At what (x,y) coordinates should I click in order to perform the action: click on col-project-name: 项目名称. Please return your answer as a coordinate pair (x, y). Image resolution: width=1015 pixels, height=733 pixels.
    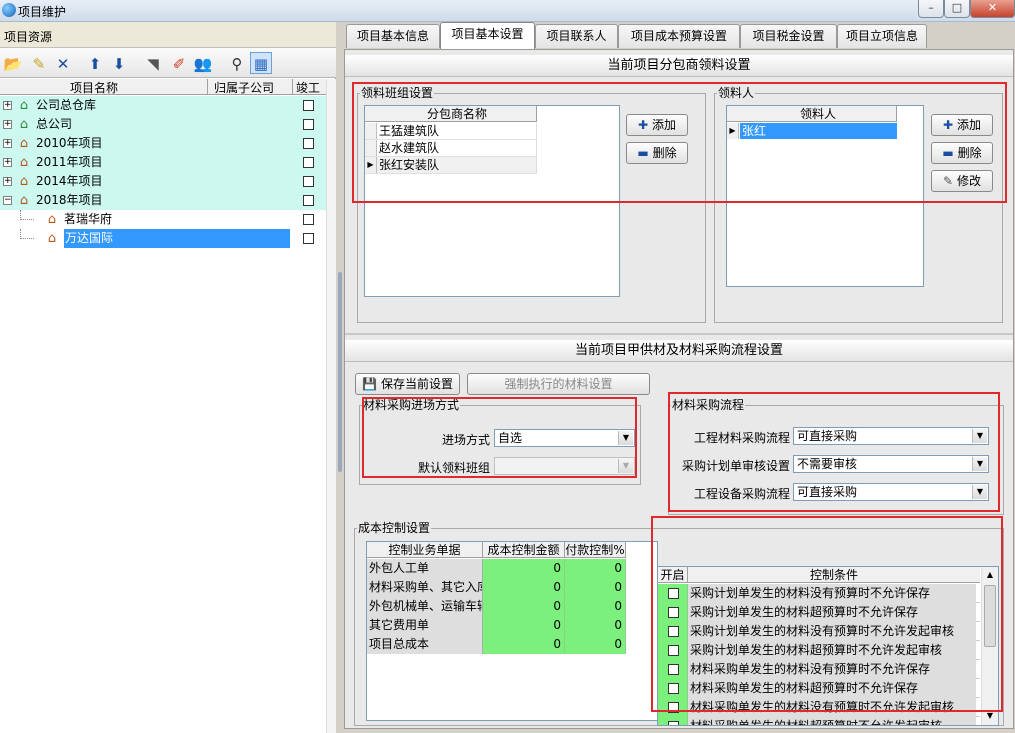
    Looking at the image, I should click on (94, 87).